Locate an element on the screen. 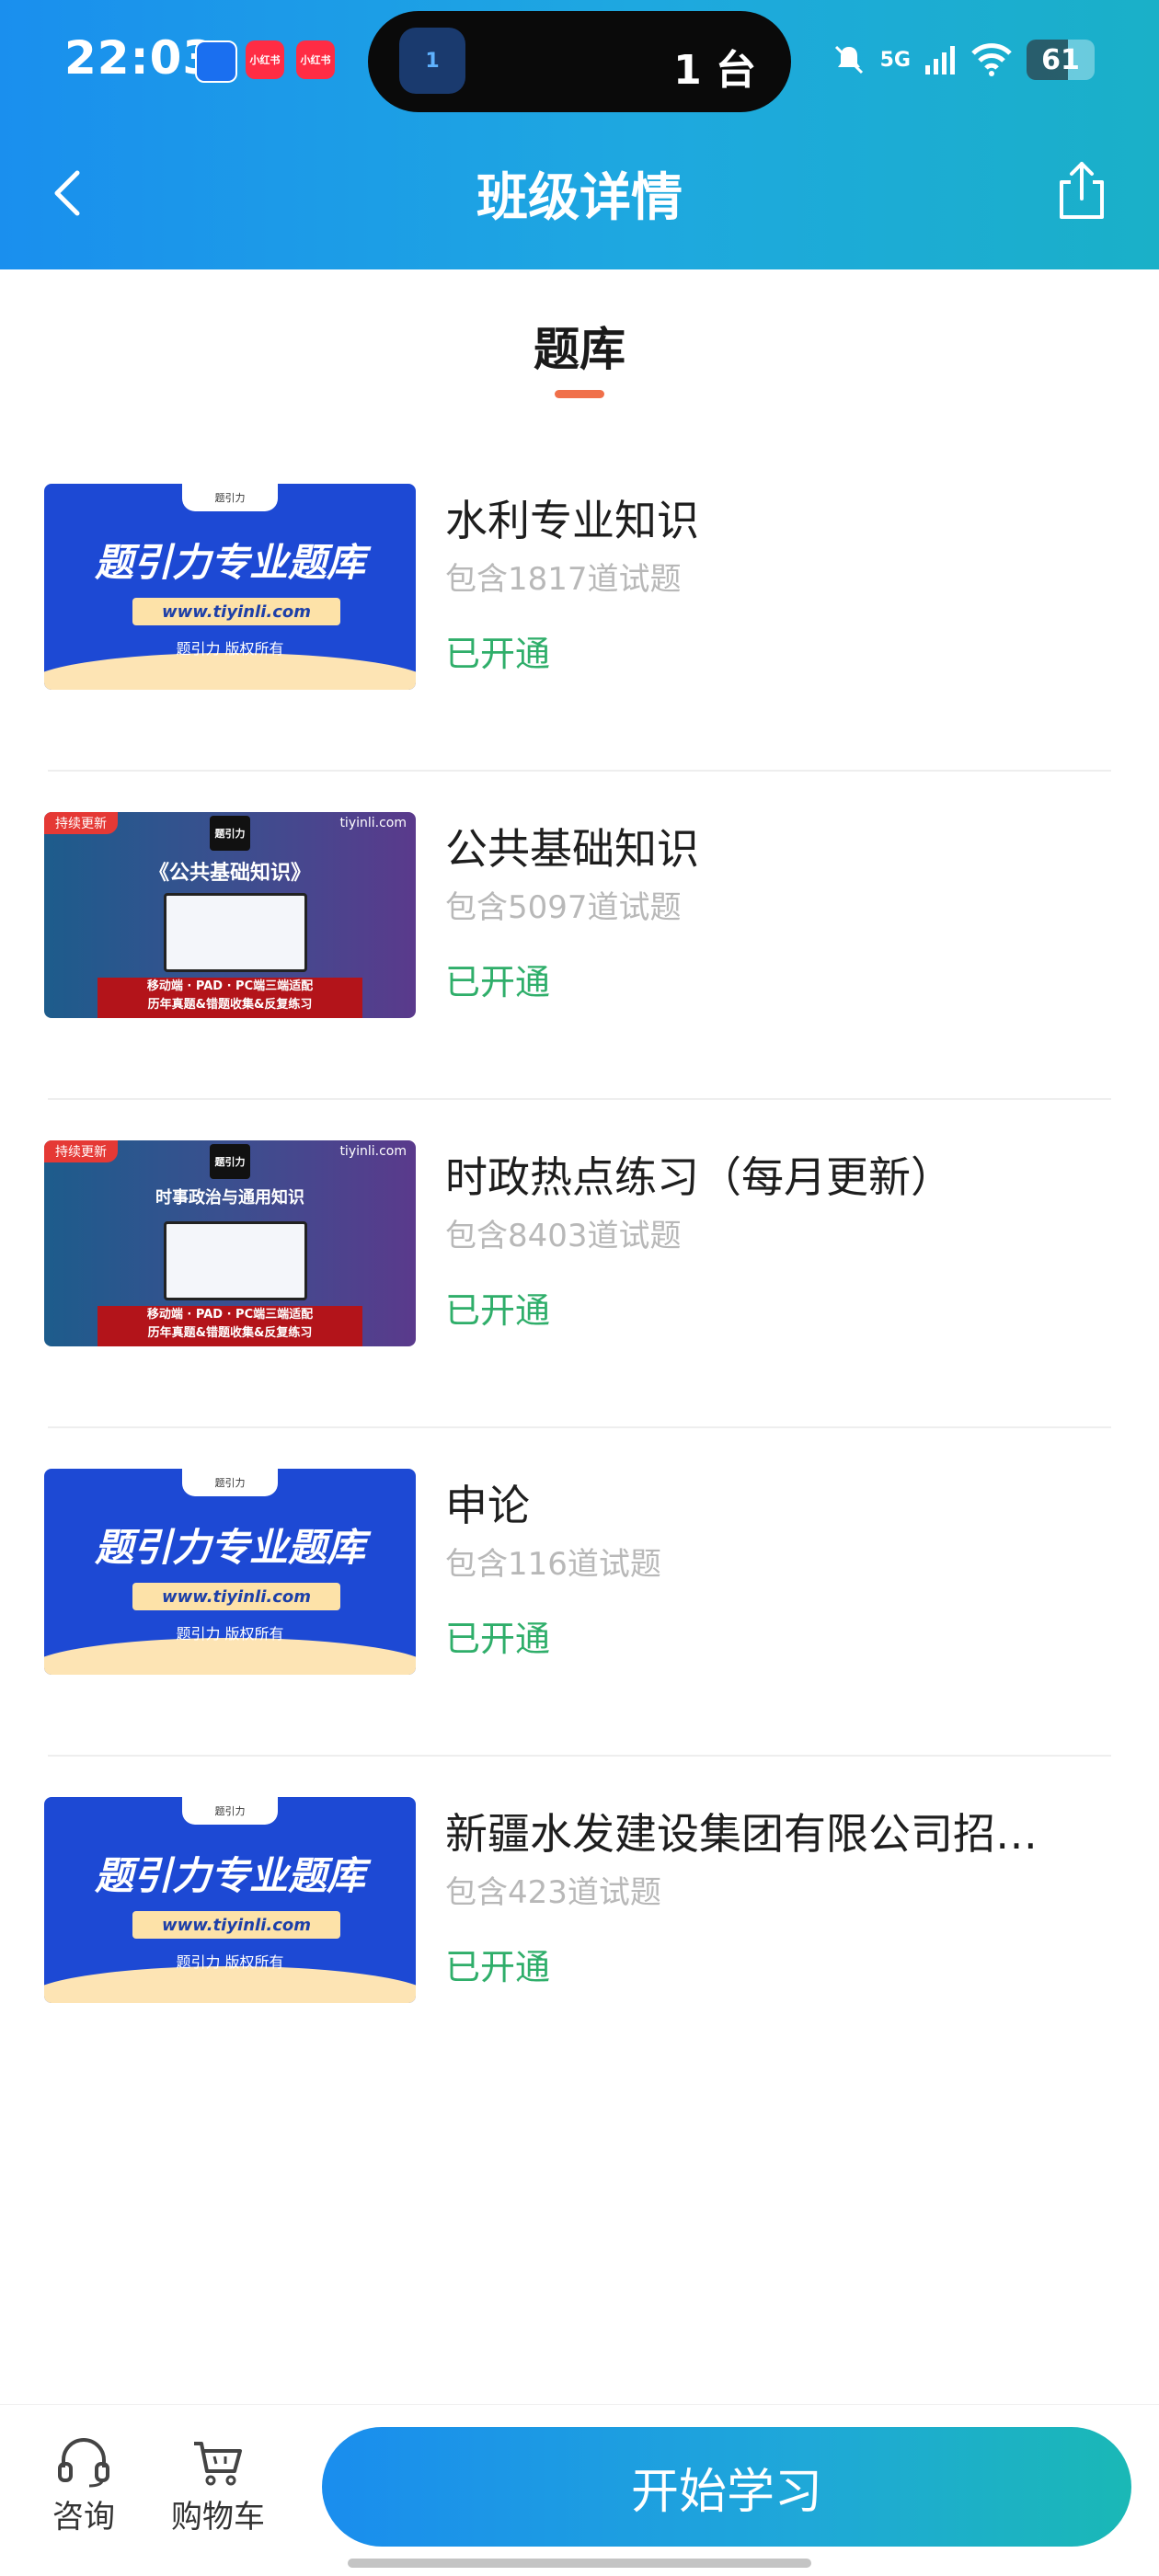  status-bar: 22:03 小红书 小红书 1 1 台 5G 61 is located at coordinates (579, 65).